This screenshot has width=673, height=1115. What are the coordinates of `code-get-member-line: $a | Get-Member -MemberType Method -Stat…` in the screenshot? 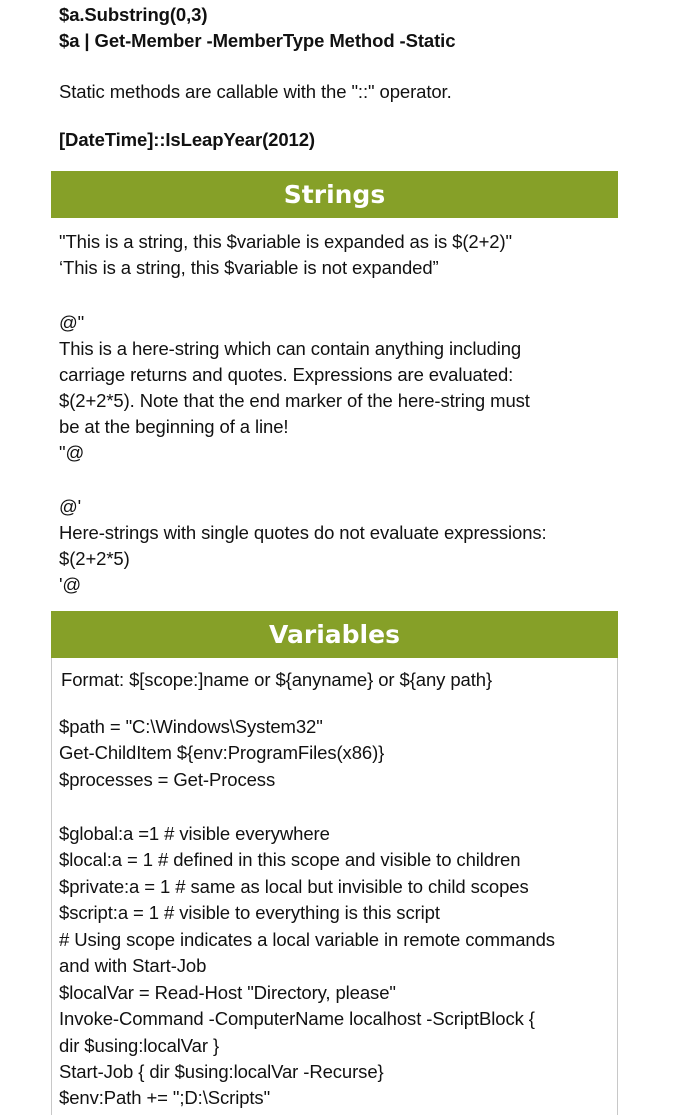 It's located at (257, 40).